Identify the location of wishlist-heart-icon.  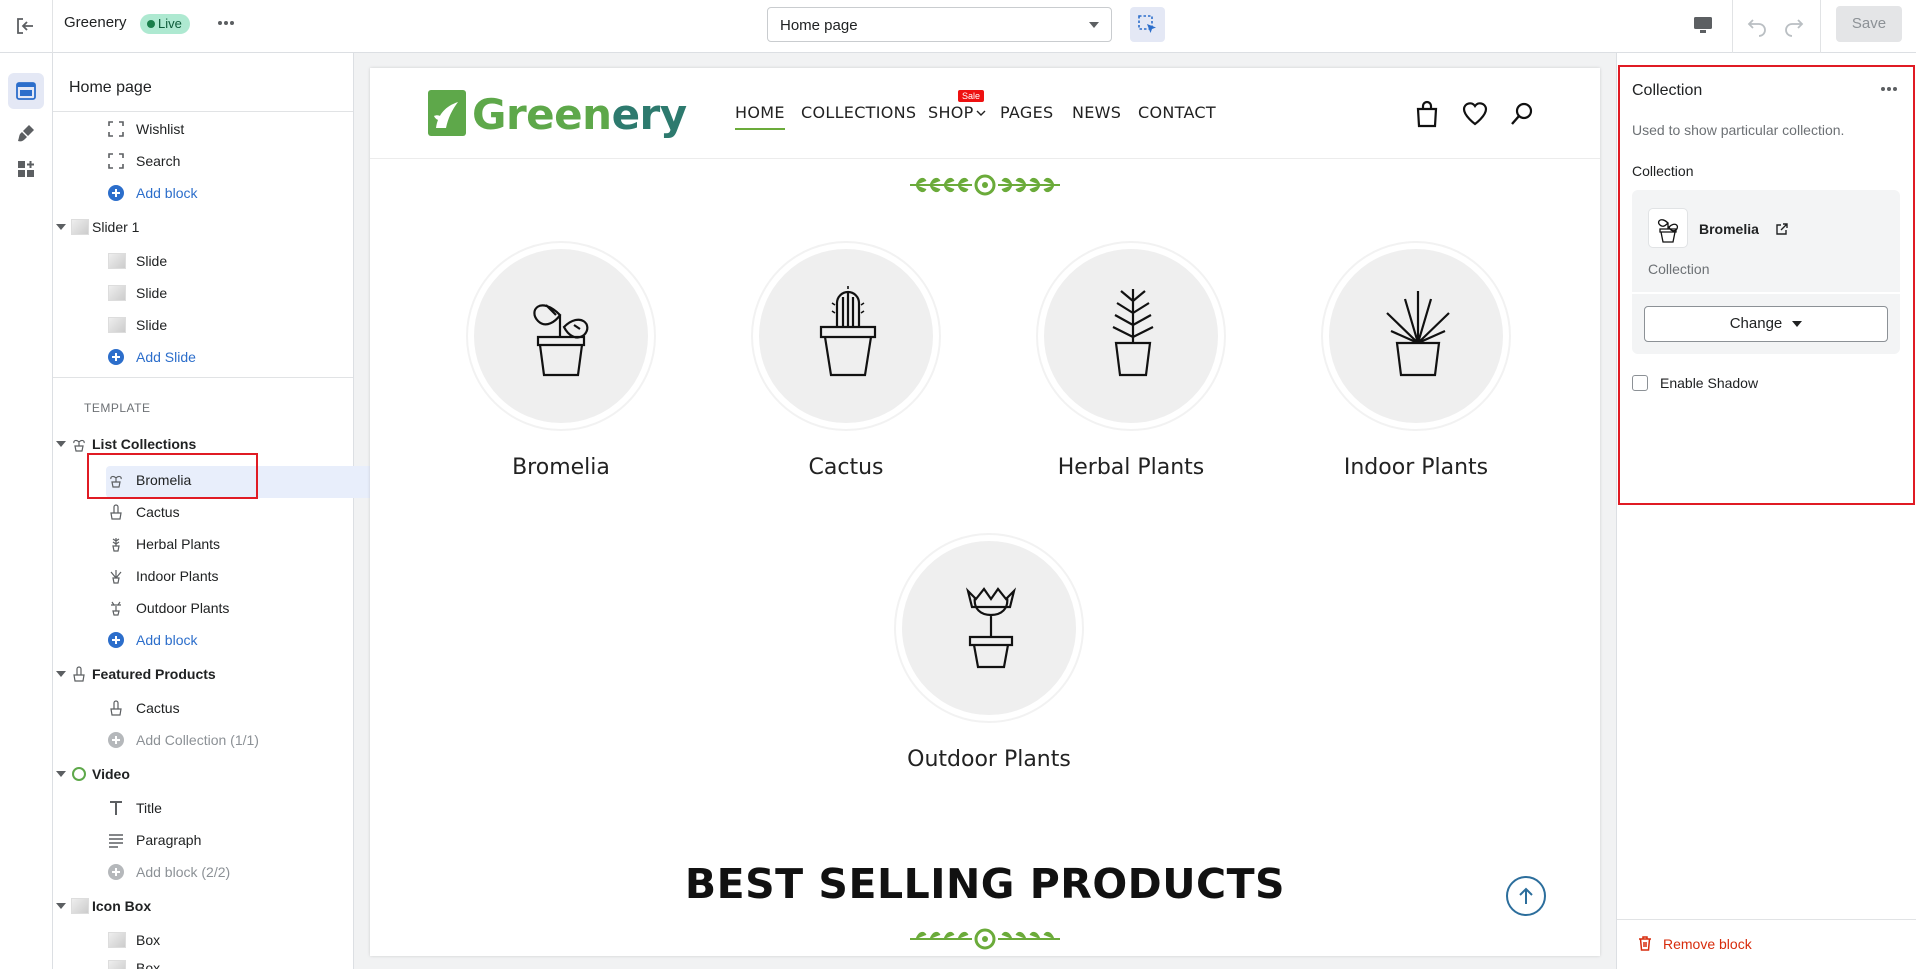
(1475, 114).